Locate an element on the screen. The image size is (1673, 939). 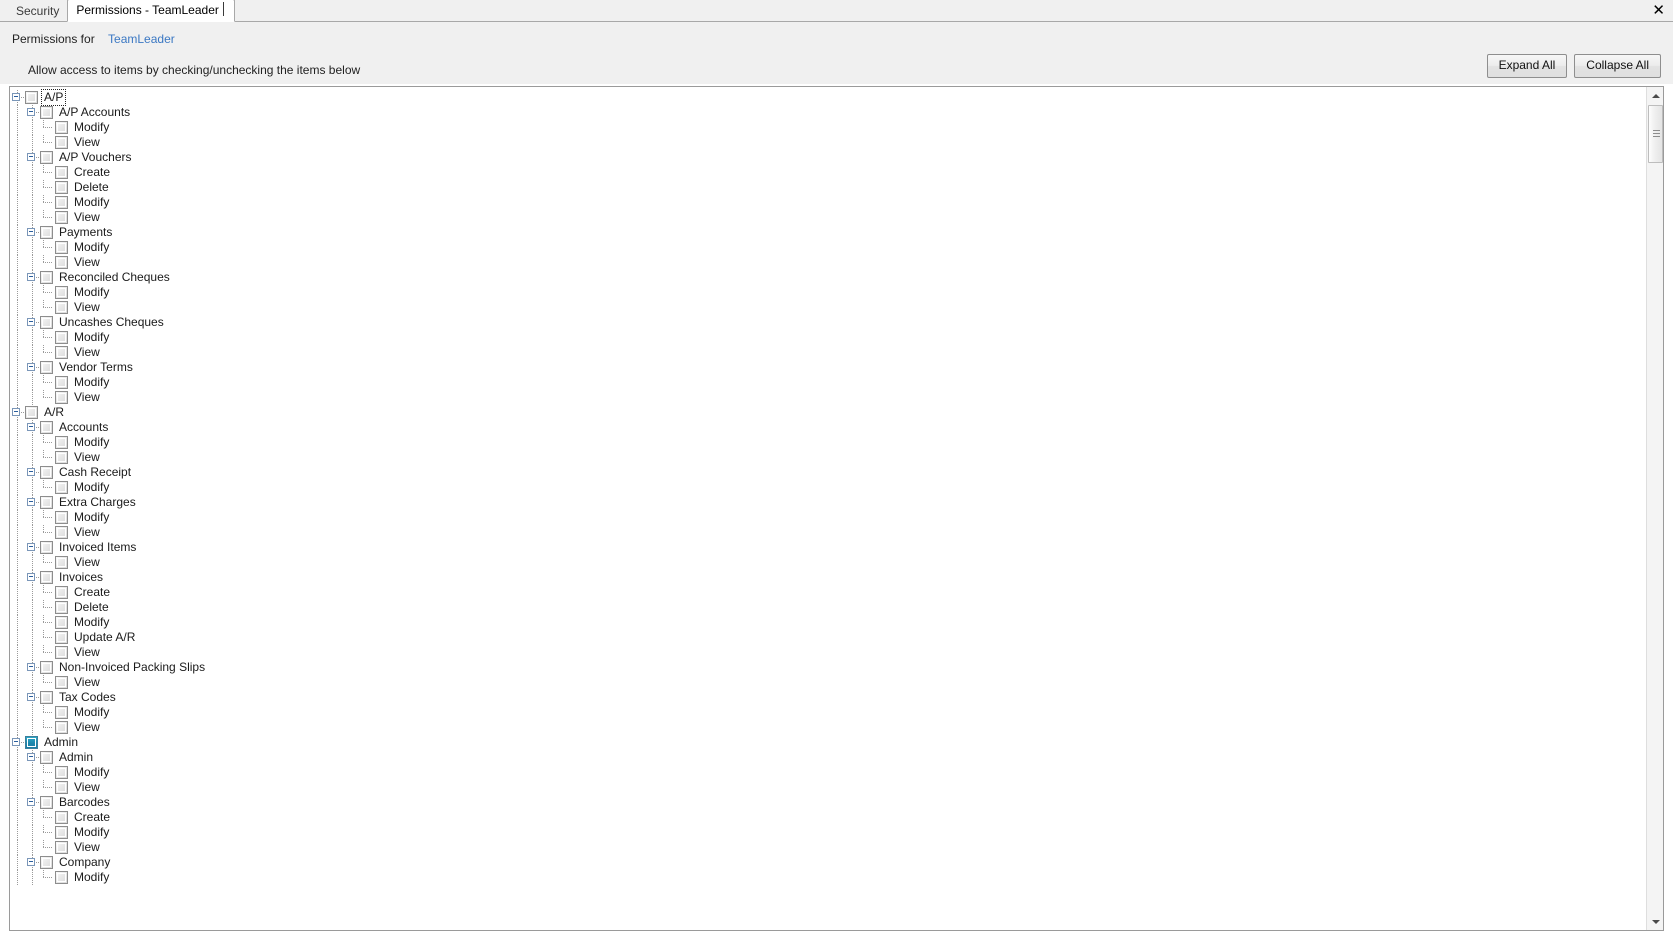
tree-row: Cash Receipt is located at coordinates (827, 472).